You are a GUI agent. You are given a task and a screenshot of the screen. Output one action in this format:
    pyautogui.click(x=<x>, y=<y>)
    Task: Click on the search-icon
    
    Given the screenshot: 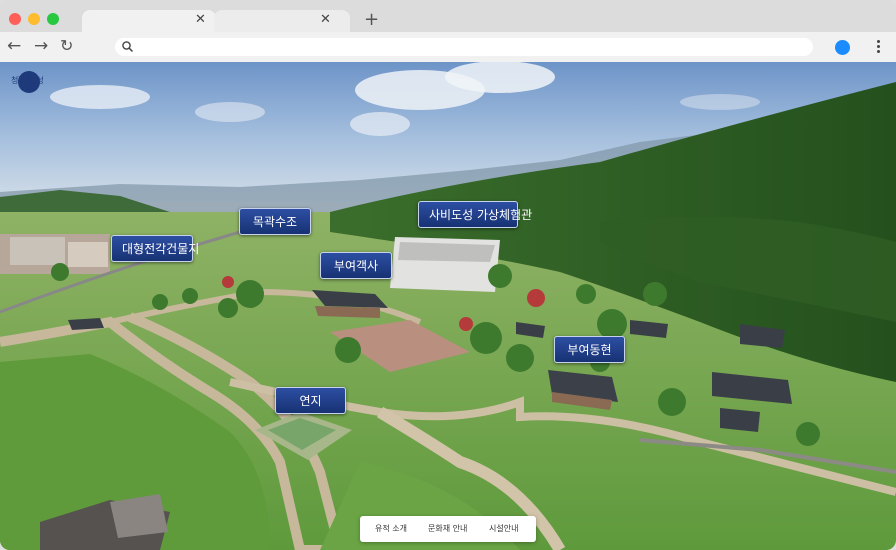 What is the action you would take?
    pyautogui.click(x=128, y=47)
    